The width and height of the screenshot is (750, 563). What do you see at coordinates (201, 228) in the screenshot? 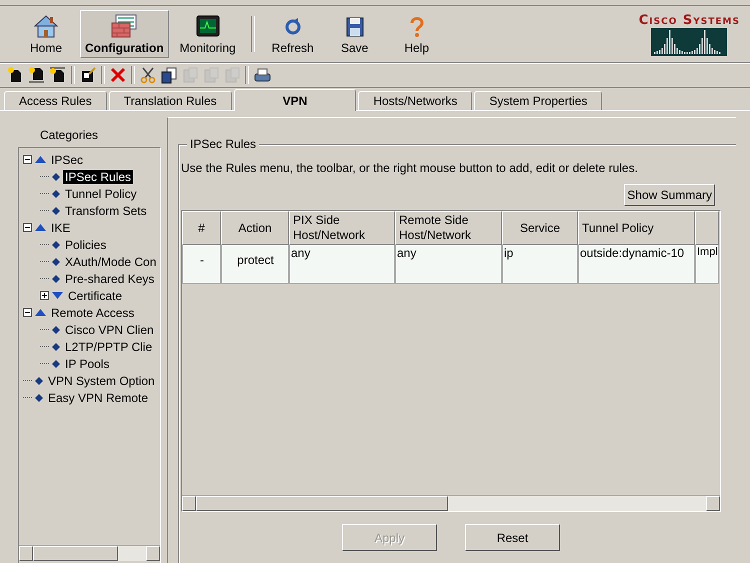
I see `column-header: #` at bounding box center [201, 228].